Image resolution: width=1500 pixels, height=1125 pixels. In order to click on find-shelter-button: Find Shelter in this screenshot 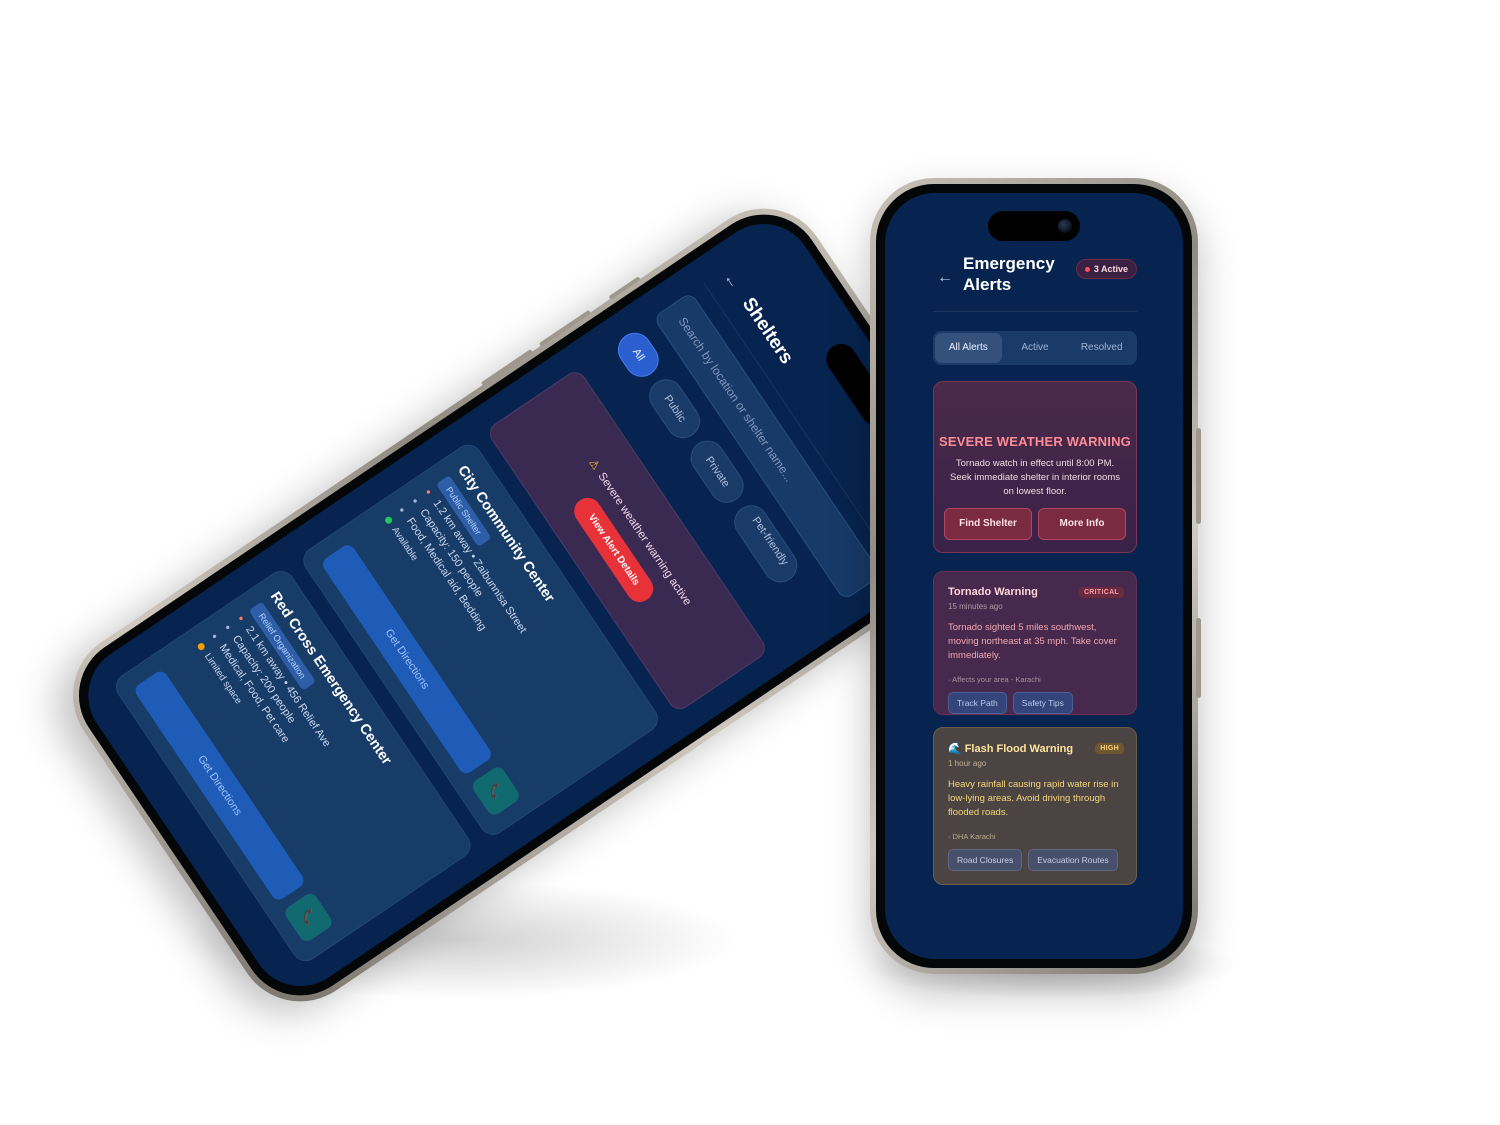, I will do `click(988, 524)`.